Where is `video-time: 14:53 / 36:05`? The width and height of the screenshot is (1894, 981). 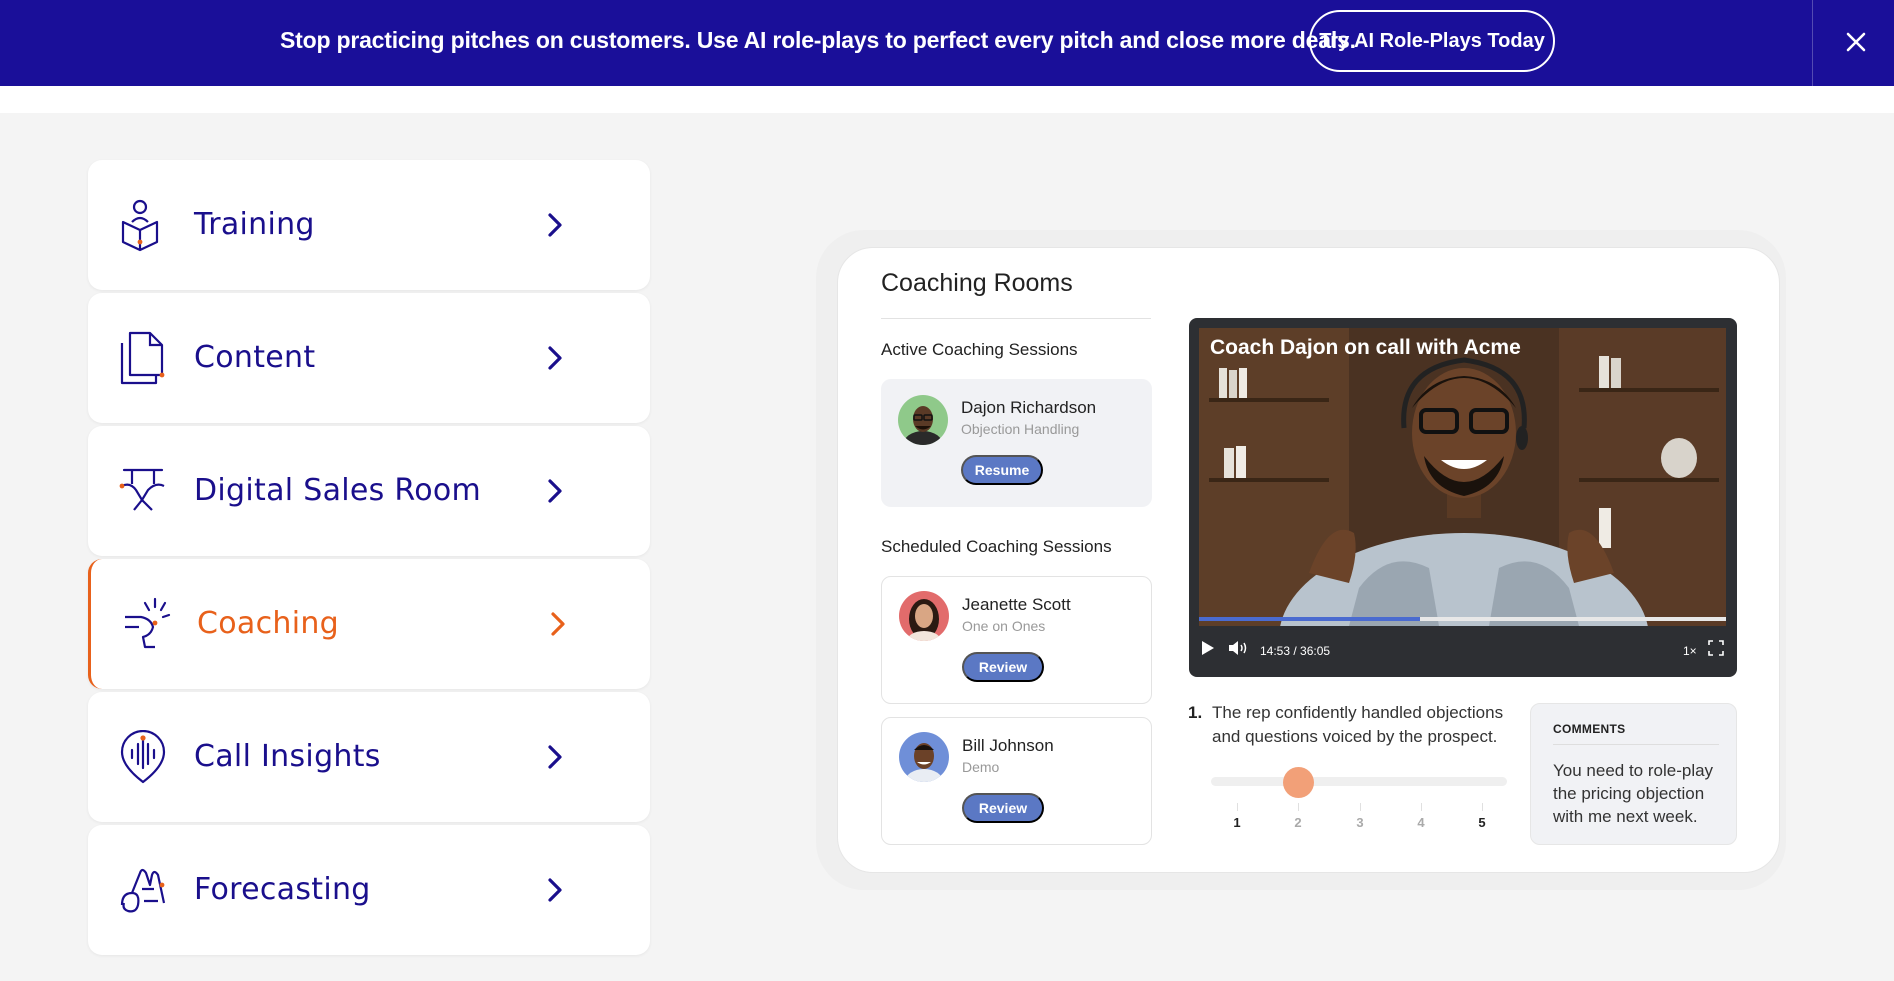
video-time: 14:53 / 36:05 is located at coordinates (1295, 651).